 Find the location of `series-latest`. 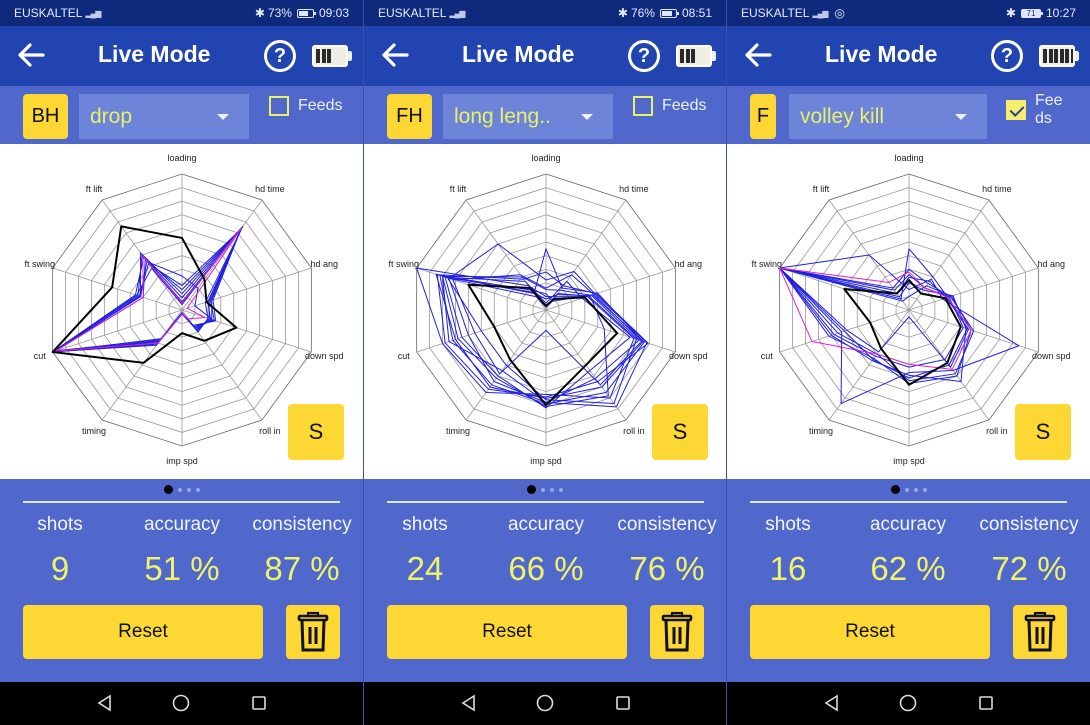

series-latest is located at coordinates (875, 318).